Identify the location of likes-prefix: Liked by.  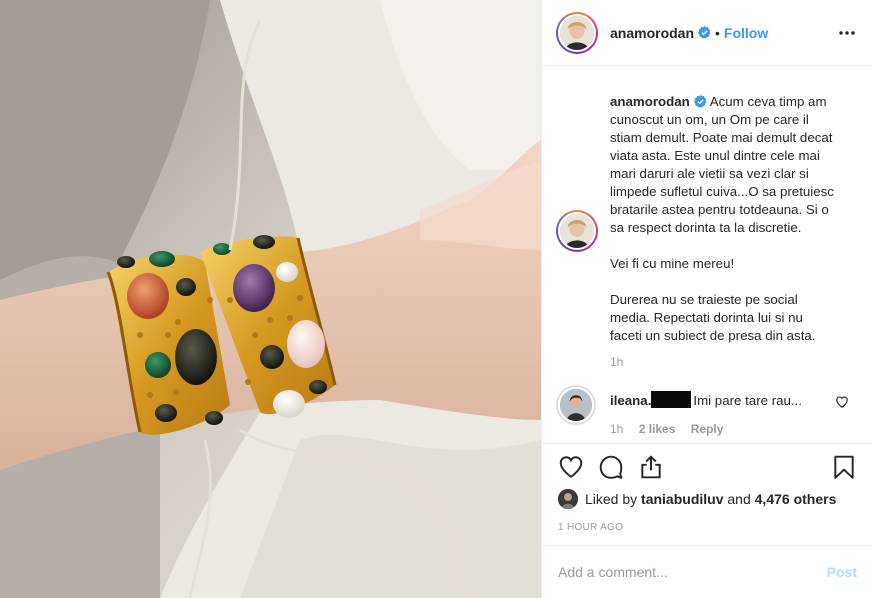
(611, 499).